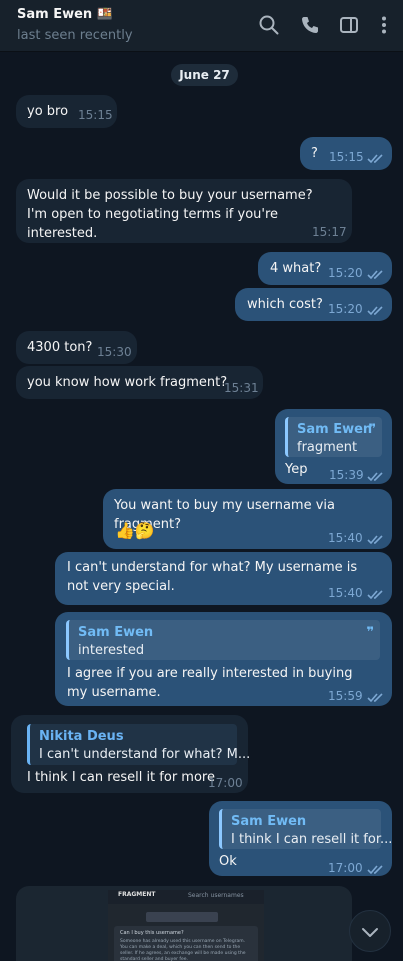 The image size is (403, 961). I want to click on blurred-username, so click(182, 917).